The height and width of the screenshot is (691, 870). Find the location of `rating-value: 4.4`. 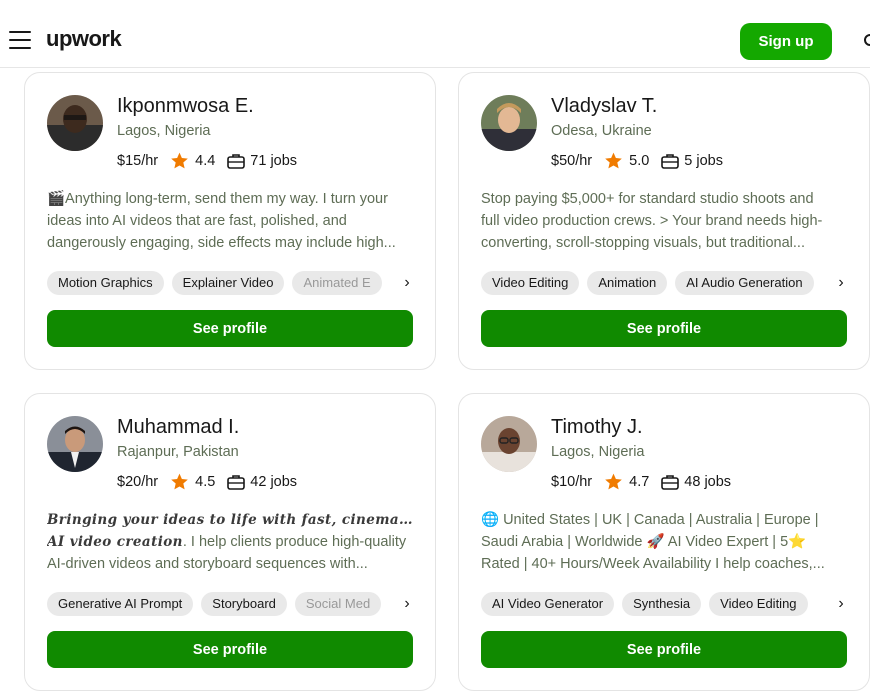

rating-value: 4.4 is located at coordinates (205, 160).